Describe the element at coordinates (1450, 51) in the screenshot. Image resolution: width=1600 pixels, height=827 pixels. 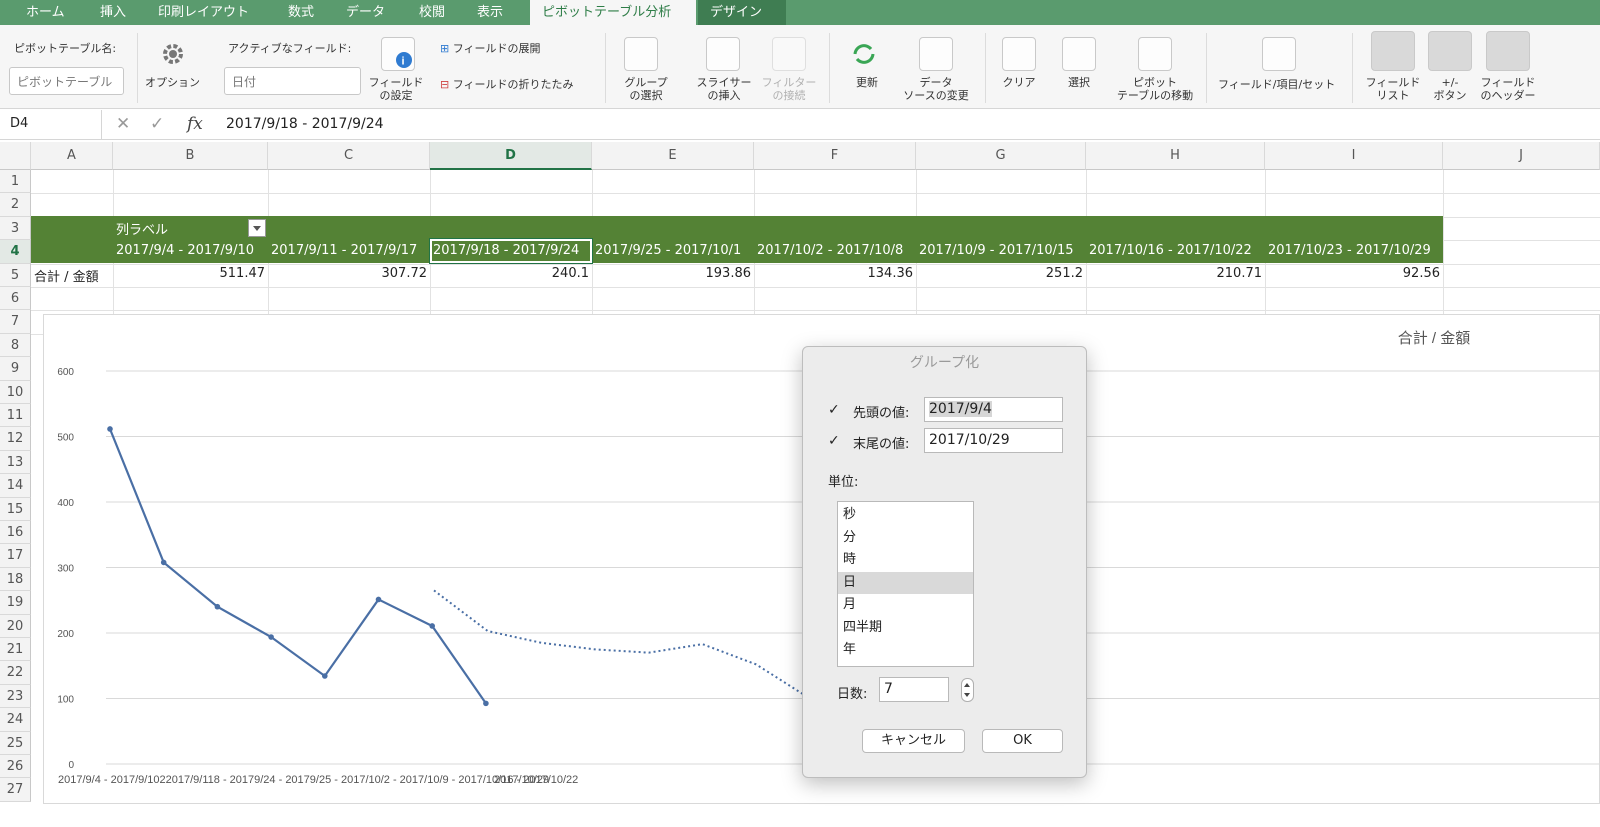
I see `plus-minus-icon` at that location.